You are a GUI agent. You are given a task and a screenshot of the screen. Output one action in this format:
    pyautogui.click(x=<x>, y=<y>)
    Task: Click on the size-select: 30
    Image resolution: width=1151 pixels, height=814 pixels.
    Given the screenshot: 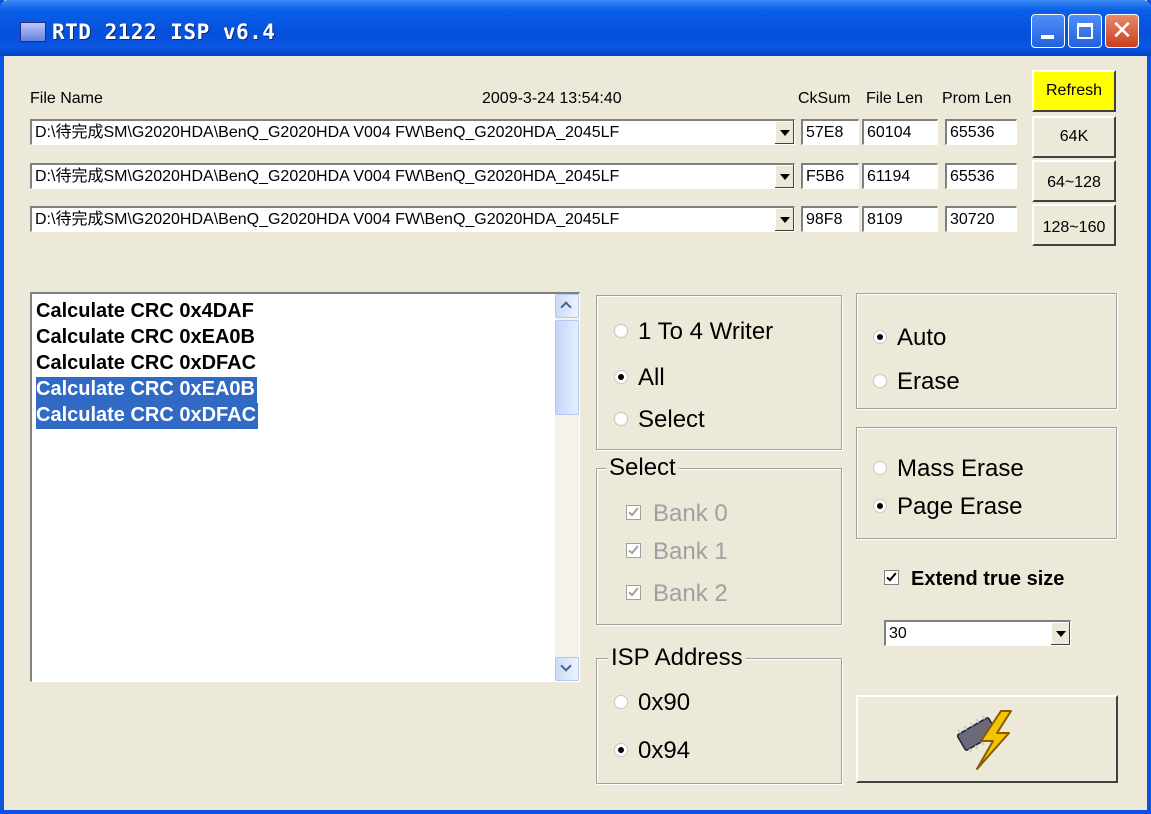 What is the action you would take?
    pyautogui.click(x=977, y=633)
    